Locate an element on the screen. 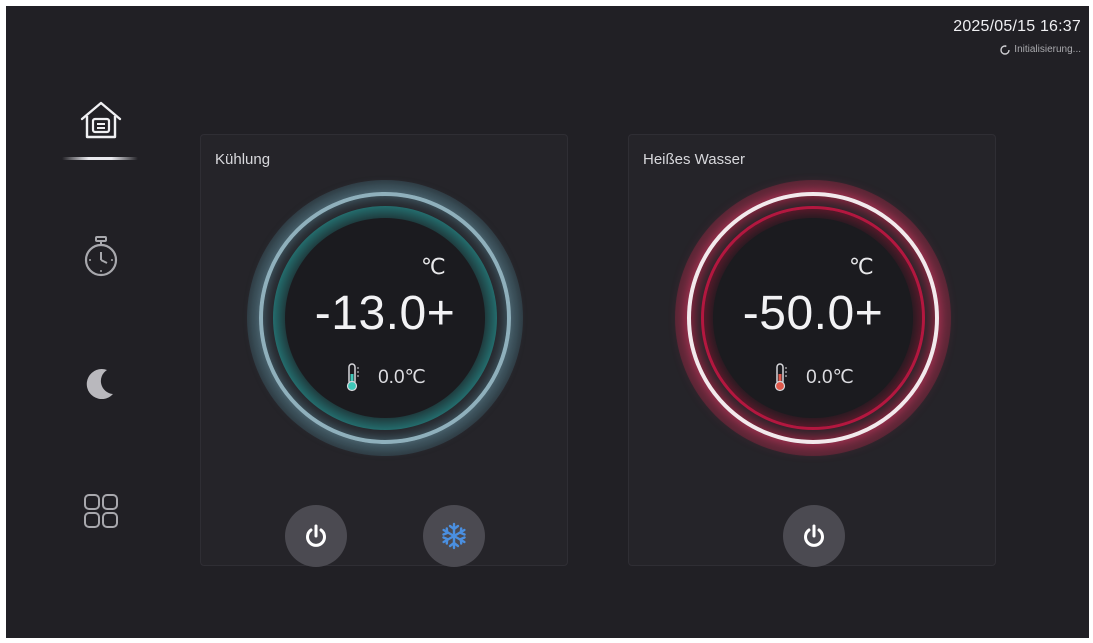  loading-spinner-icon is located at coordinates (1005, 49).